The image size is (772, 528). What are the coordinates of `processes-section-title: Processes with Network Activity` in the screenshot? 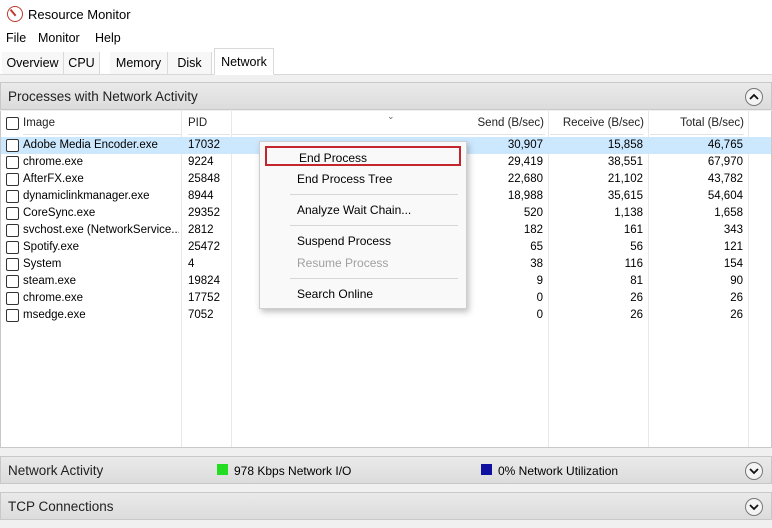 It's located at (103, 96).